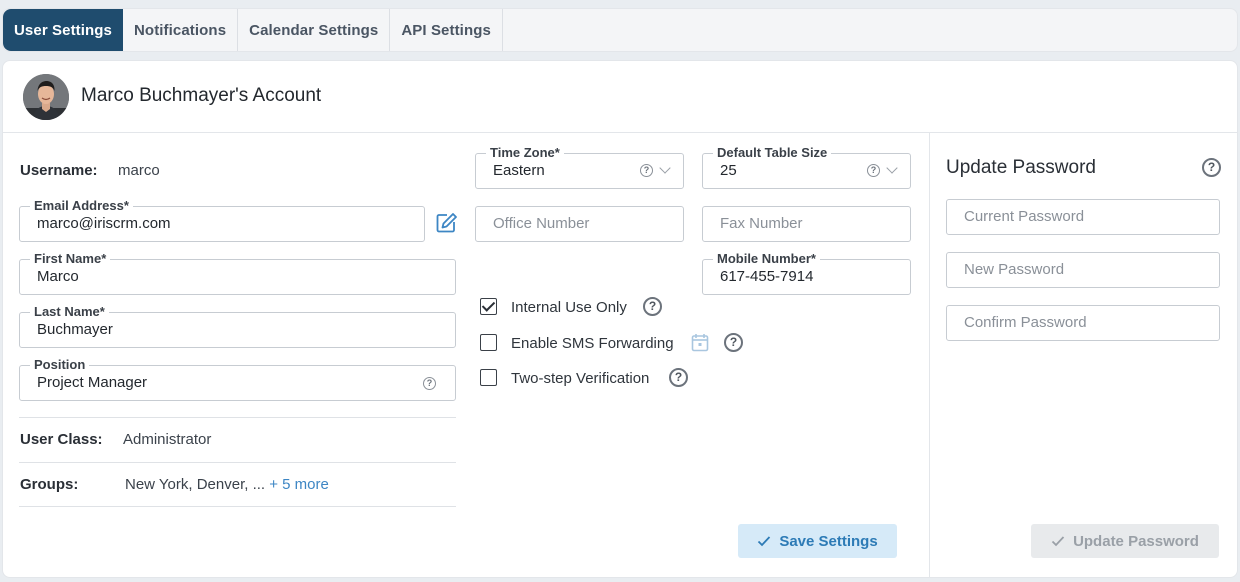 The image size is (1240, 582). Describe the element at coordinates (1024, 216) in the screenshot. I see `current-password-placeholder: Current Password` at that location.